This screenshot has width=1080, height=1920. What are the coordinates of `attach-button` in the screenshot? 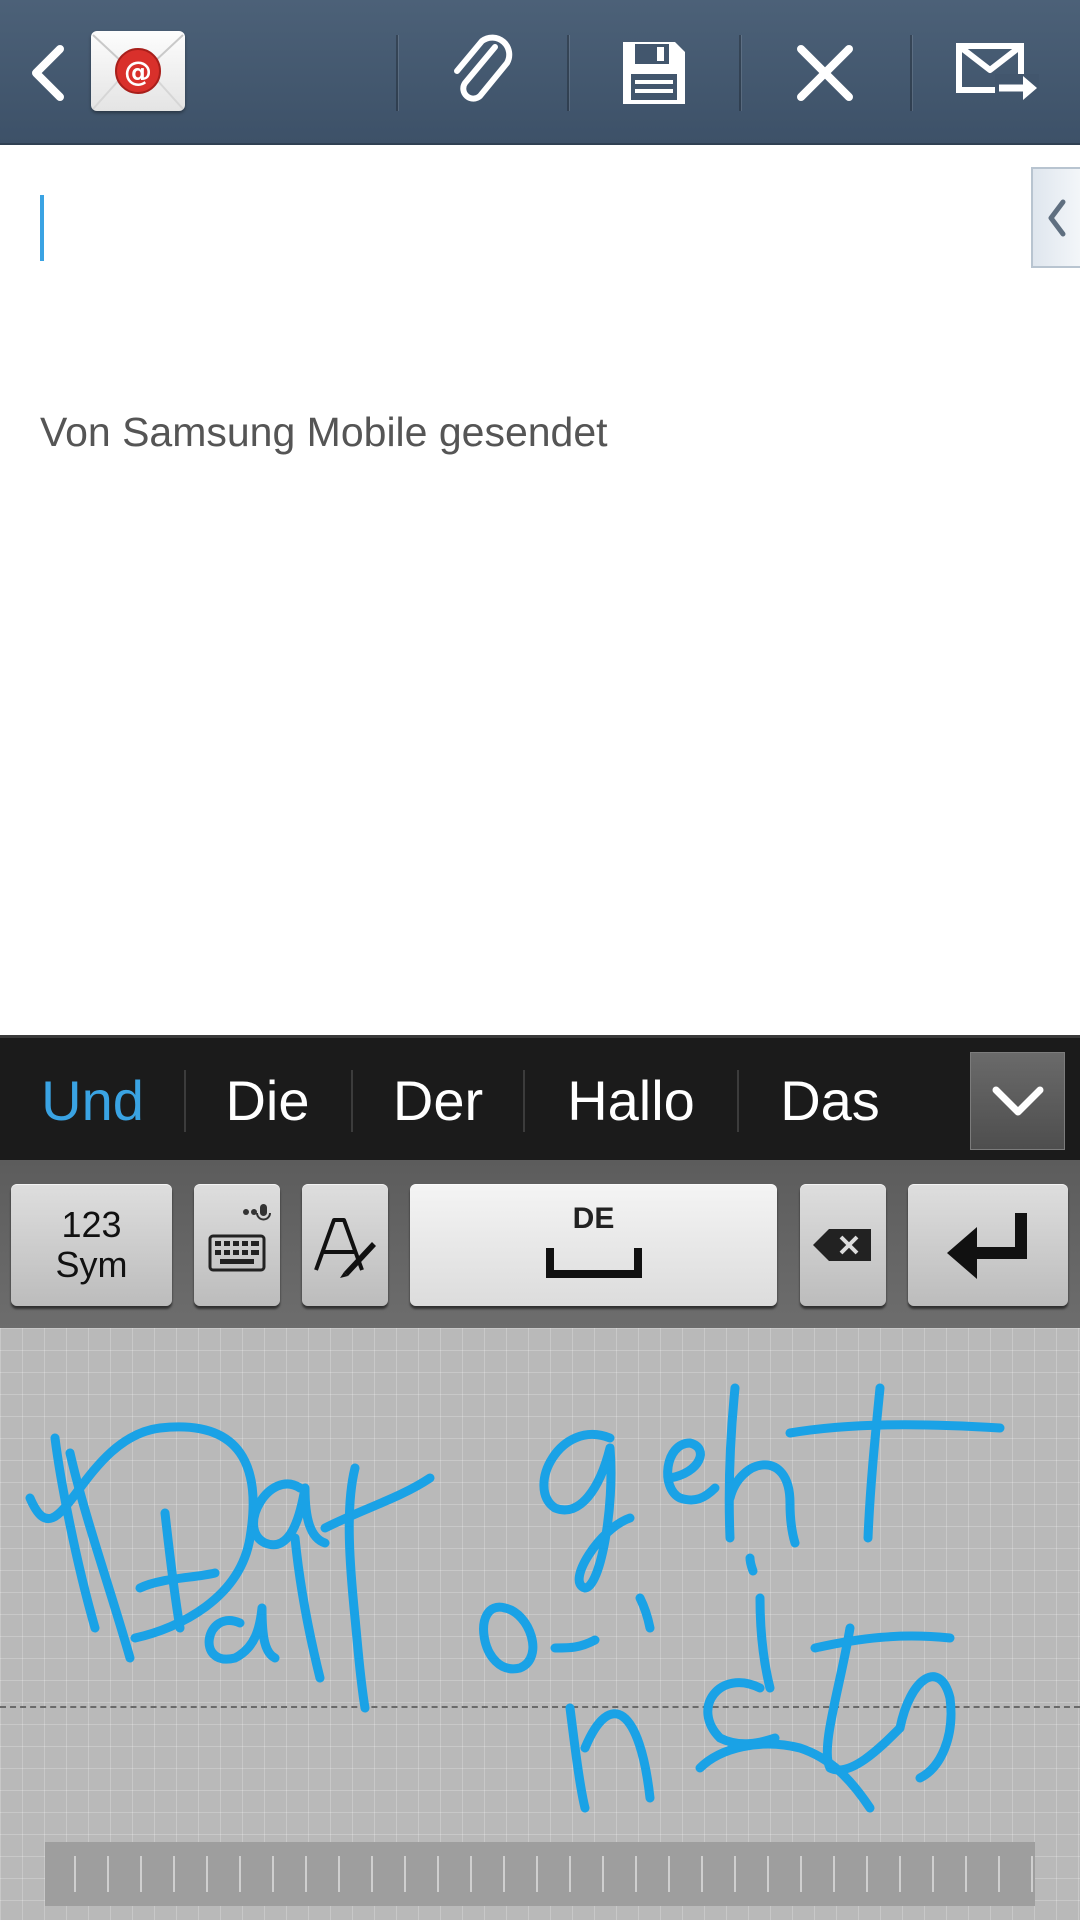 It's located at (483, 72).